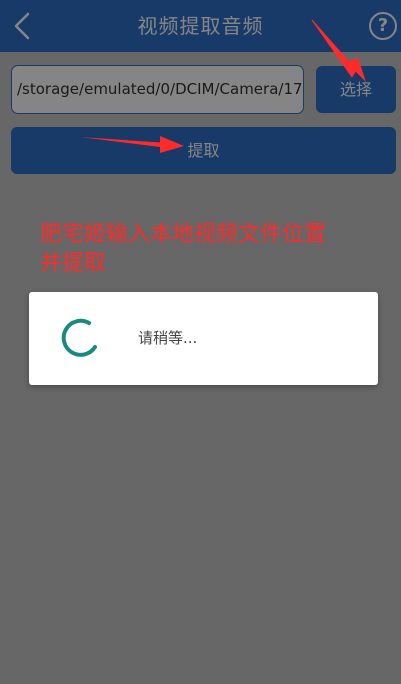  What do you see at coordinates (73, 263) in the screenshot?
I see `annotation-line-2: 并提取` at bounding box center [73, 263].